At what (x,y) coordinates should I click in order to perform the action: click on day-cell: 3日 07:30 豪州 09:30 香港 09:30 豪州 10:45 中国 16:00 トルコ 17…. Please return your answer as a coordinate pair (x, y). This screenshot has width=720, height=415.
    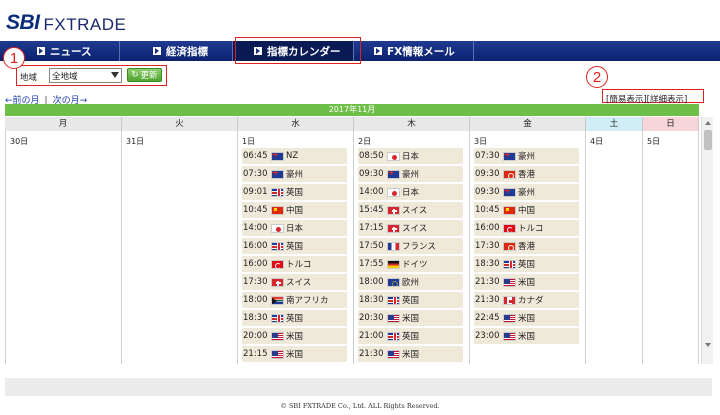
    Looking at the image, I should click on (528, 247).